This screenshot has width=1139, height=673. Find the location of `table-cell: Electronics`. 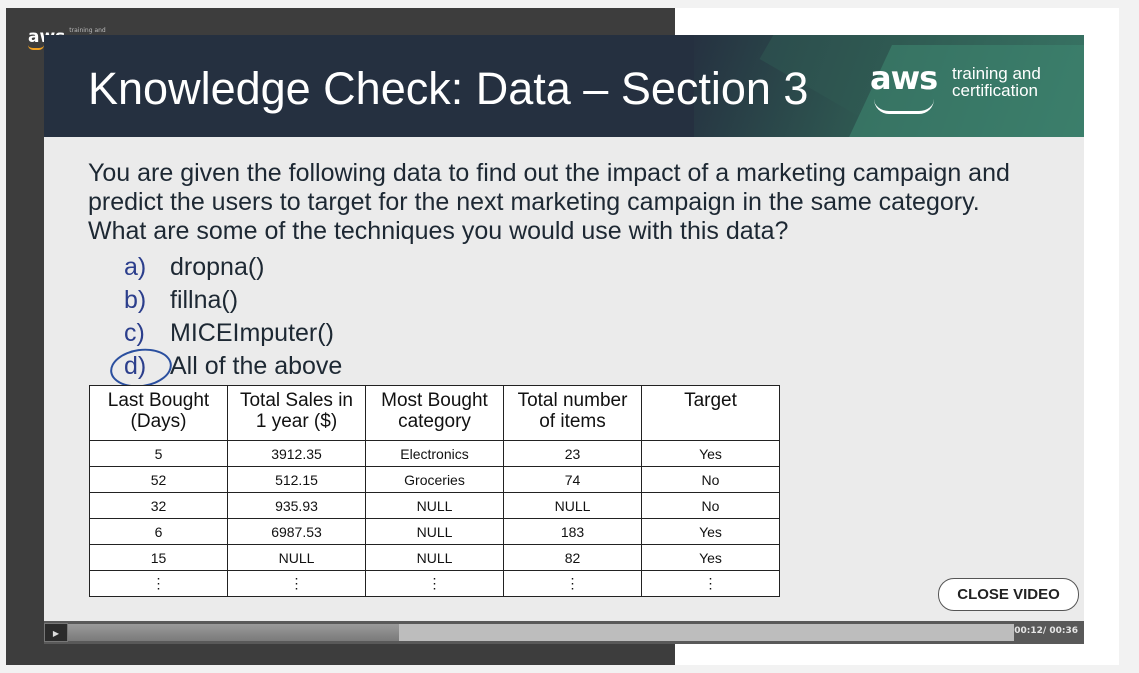

table-cell: Electronics is located at coordinates (434, 453).